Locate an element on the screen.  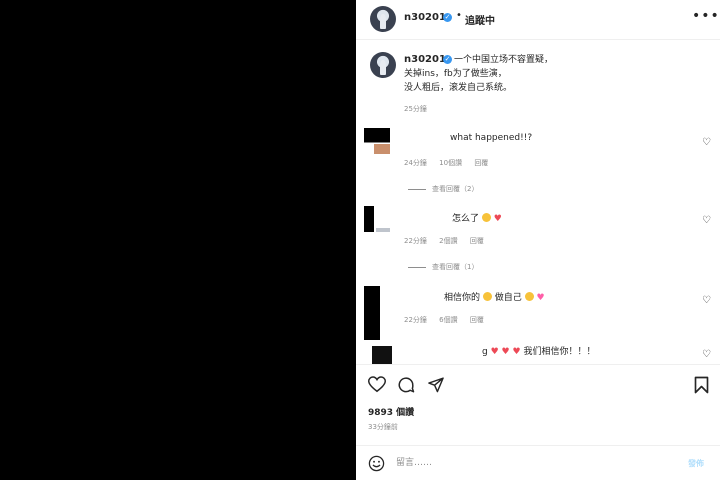
post-actions-bar is located at coordinates (538, 384).